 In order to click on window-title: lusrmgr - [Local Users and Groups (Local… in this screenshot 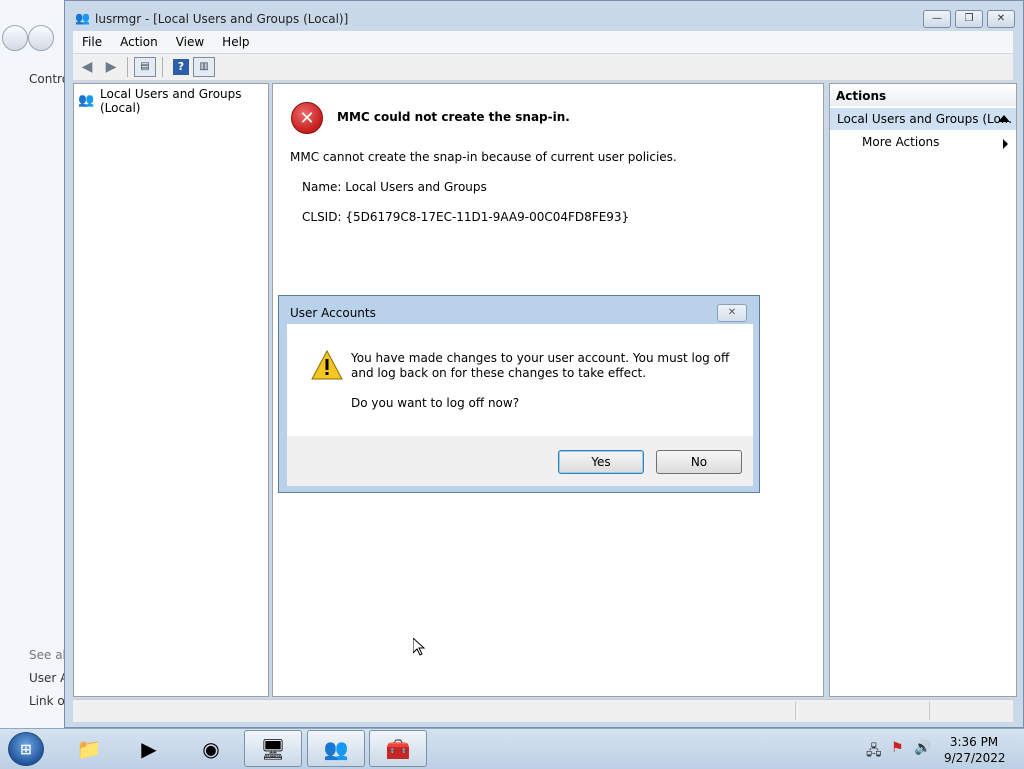, I will do `click(222, 19)`.